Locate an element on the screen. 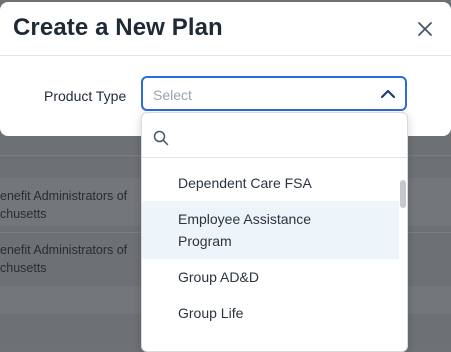 This screenshot has width=451, height=352. dropdown-search is located at coordinates (274, 135).